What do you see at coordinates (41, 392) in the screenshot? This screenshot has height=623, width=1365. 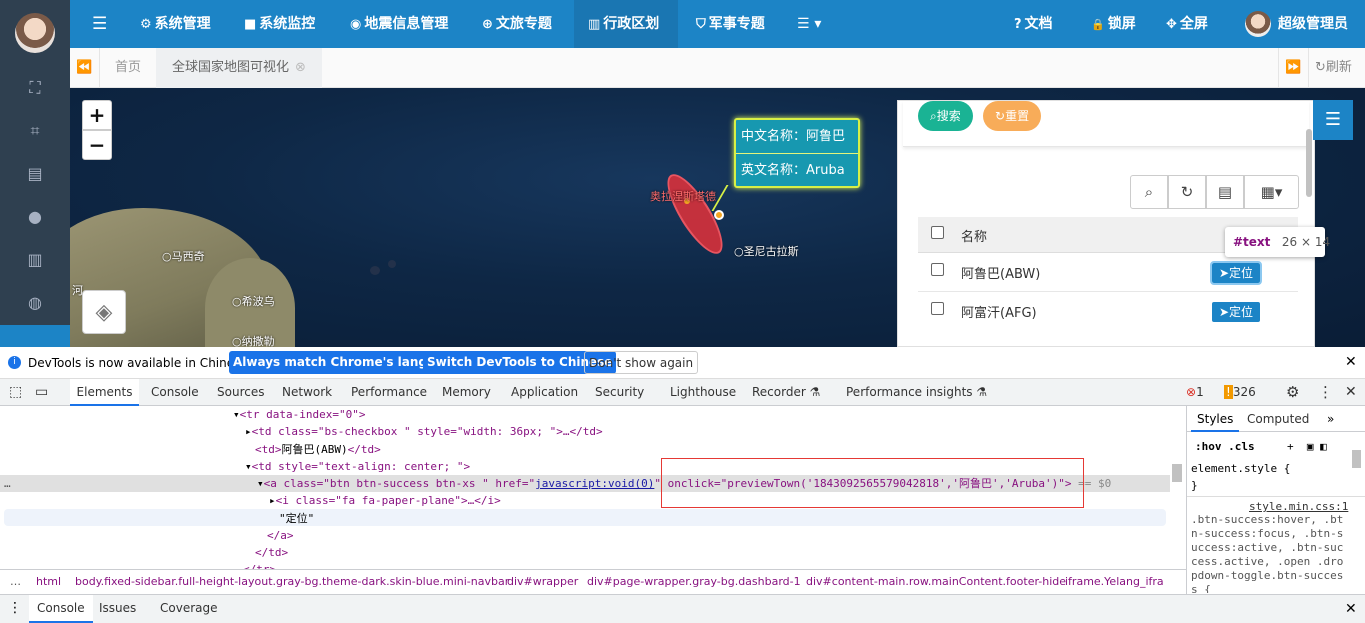 I see `device-toolbar-icon: ▭` at bounding box center [41, 392].